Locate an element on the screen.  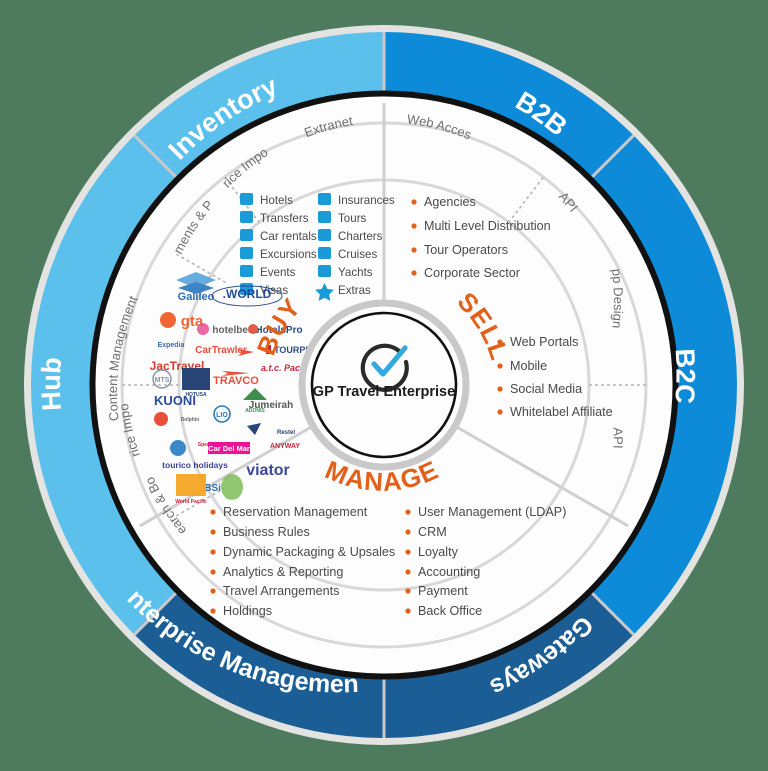
list-item-label: User Management (LDAP) is located at coordinates (492, 512).